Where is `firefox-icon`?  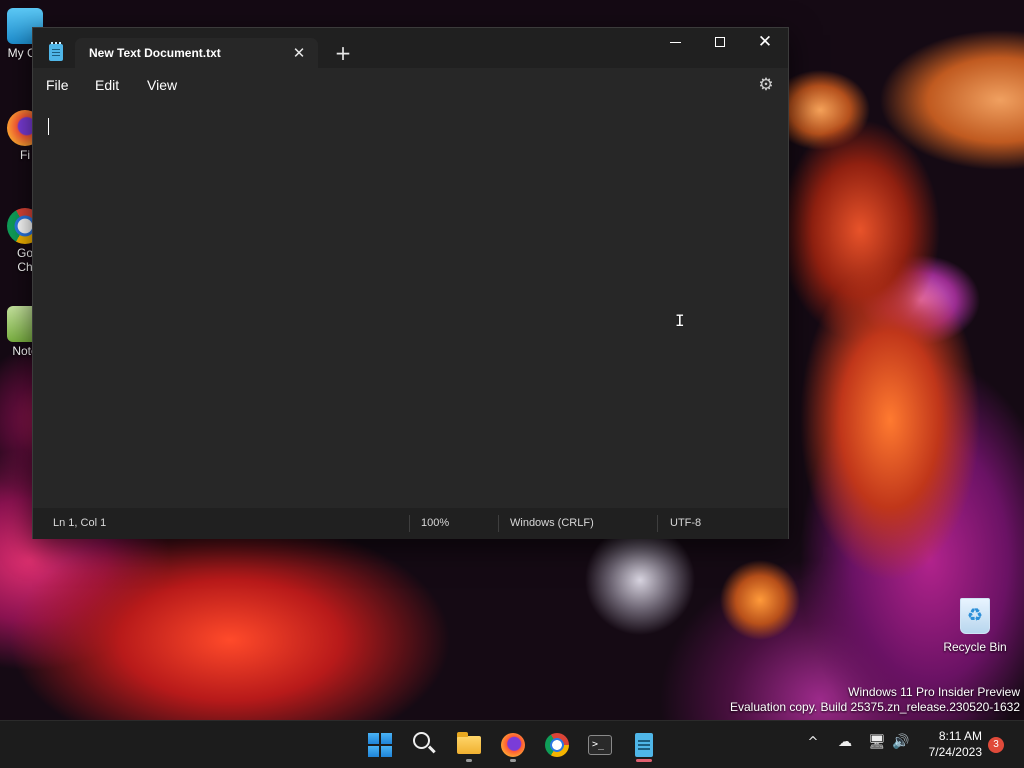 firefox-icon is located at coordinates (513, 745).